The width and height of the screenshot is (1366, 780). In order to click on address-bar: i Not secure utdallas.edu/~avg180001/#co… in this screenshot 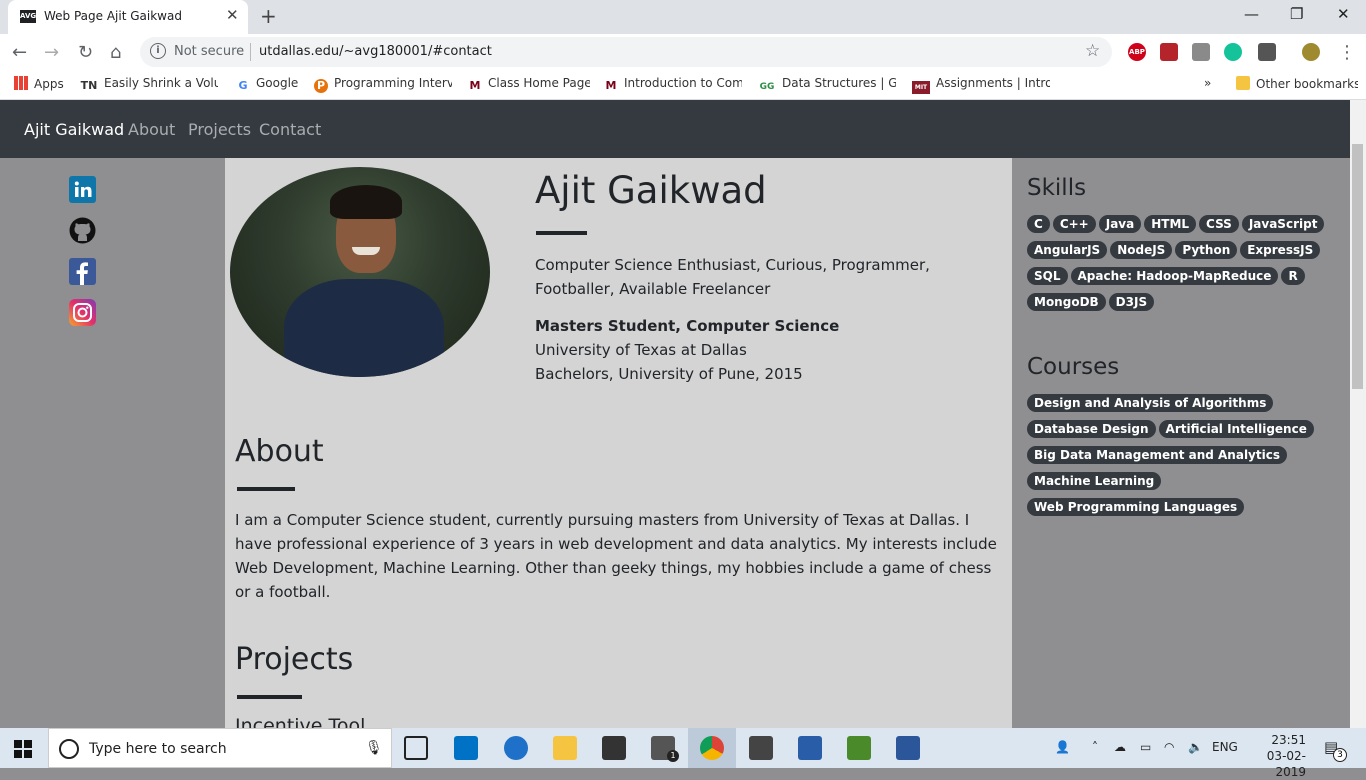, I will do `click(626, 52)`.